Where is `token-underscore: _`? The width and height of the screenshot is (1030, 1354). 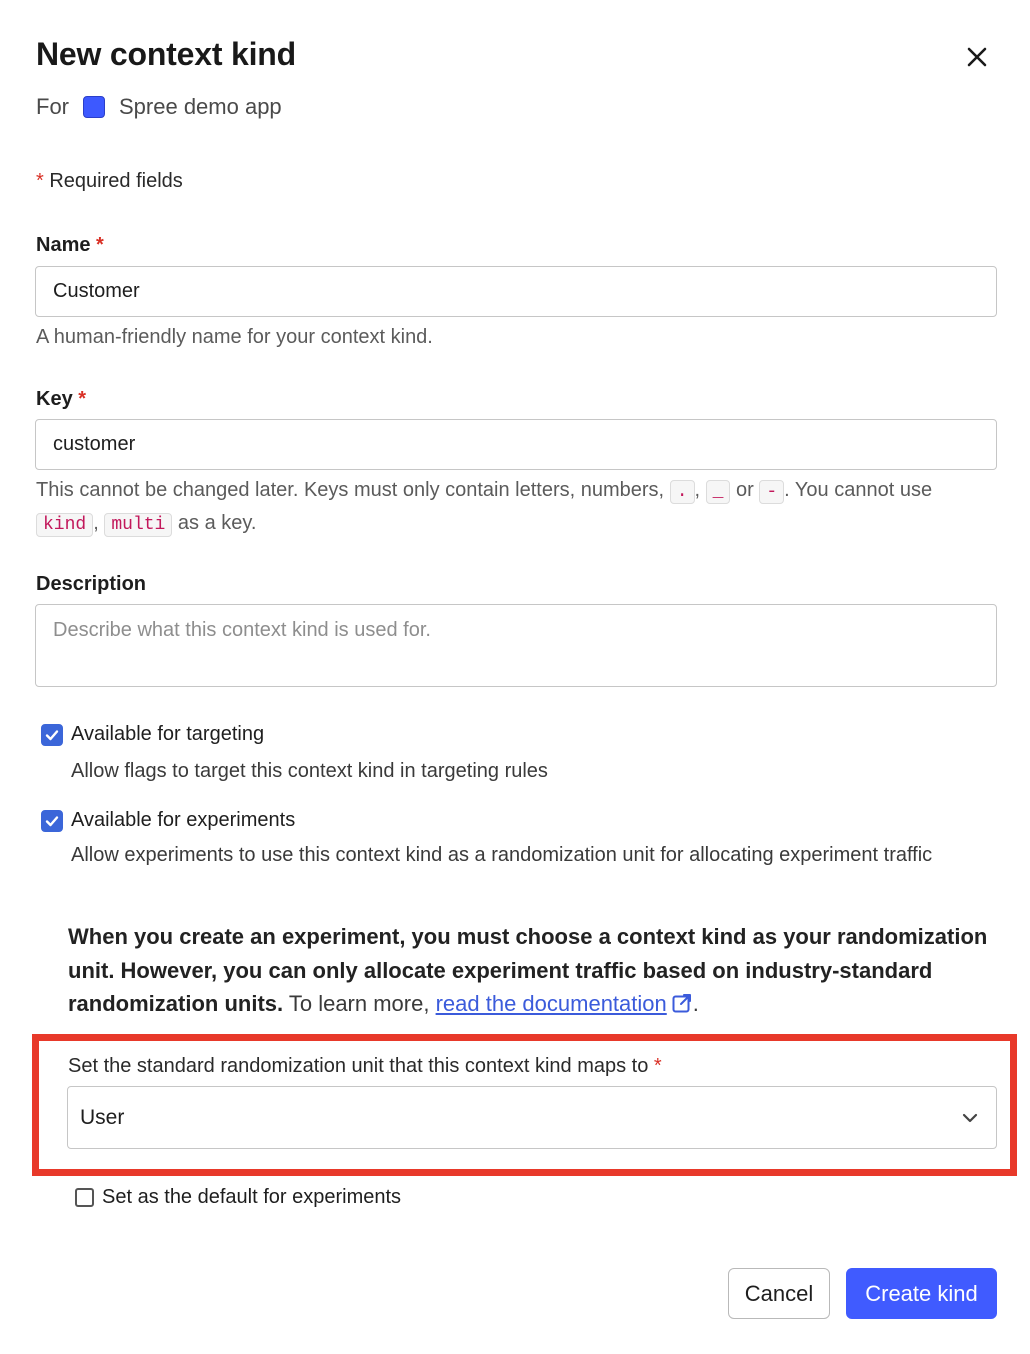 token-underscore: _ is located at coordinates (718, 492).